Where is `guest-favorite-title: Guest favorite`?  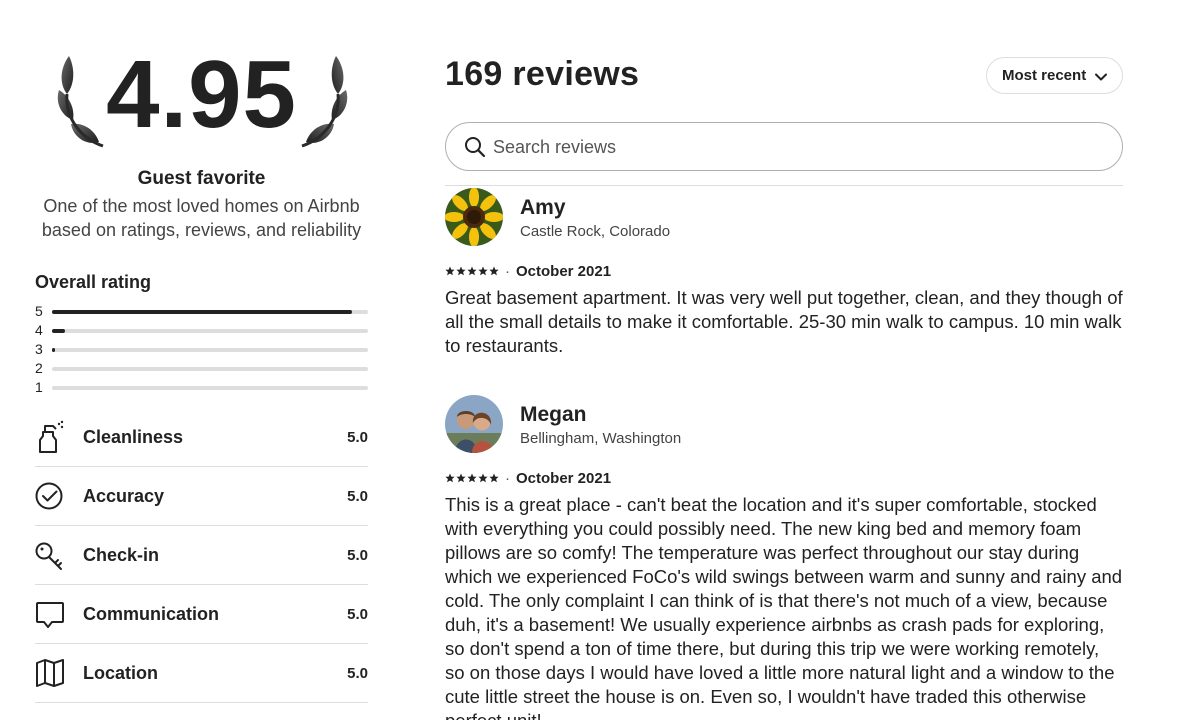
guest-favorite-title: Guest favorite is located at coordinates (201, 178).